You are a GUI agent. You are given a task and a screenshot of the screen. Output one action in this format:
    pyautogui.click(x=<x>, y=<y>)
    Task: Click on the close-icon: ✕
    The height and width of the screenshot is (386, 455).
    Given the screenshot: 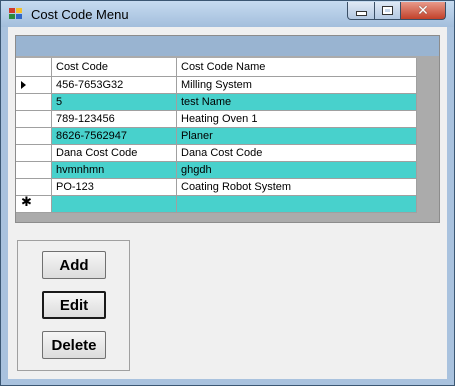 What is the action you would take?
    pyautogui.click(x=423, y=10)
    